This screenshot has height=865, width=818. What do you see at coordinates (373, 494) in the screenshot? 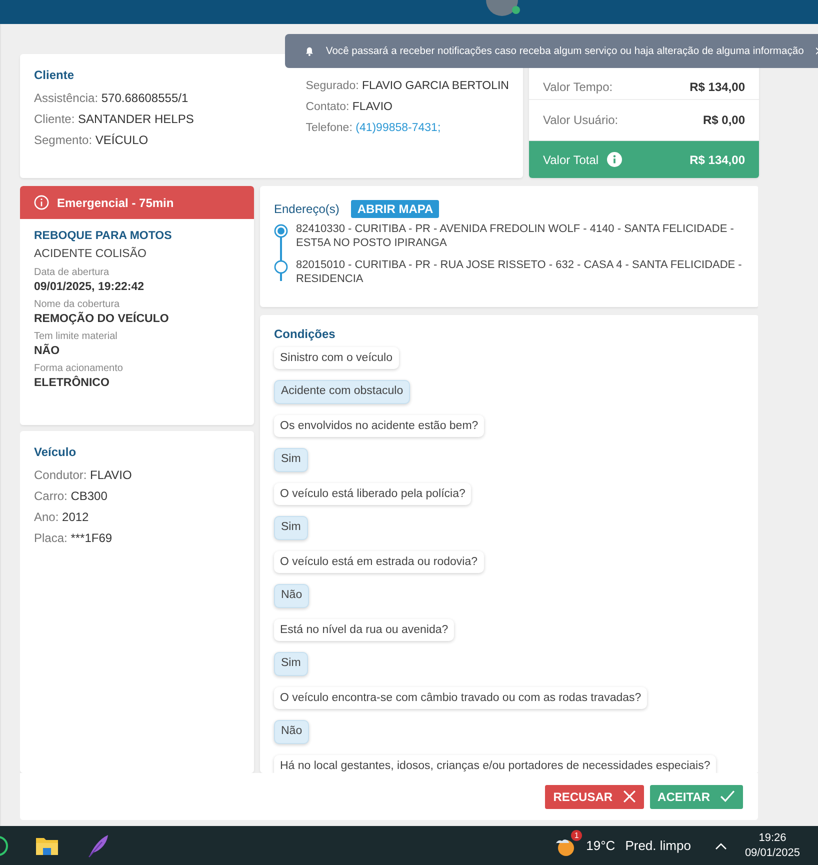
I see `question-chip: O veículo está liberado pela polícia?` at bounding box center [373, 494].